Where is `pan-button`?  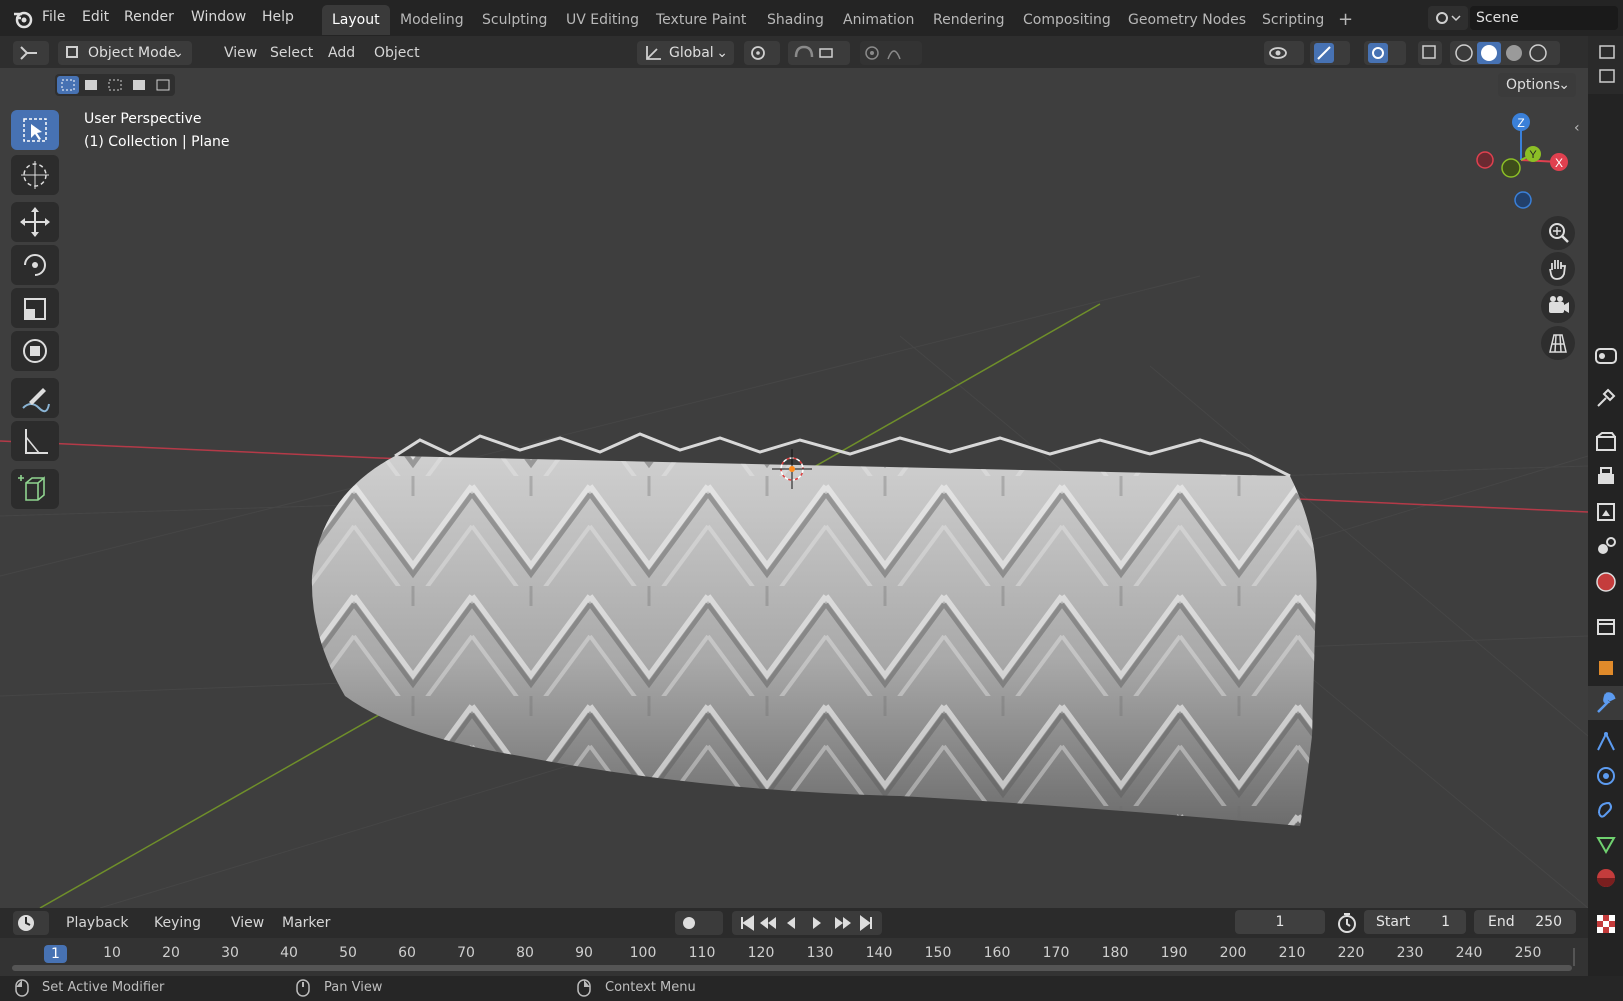
pan-button is located at coordinates (1558, 269).